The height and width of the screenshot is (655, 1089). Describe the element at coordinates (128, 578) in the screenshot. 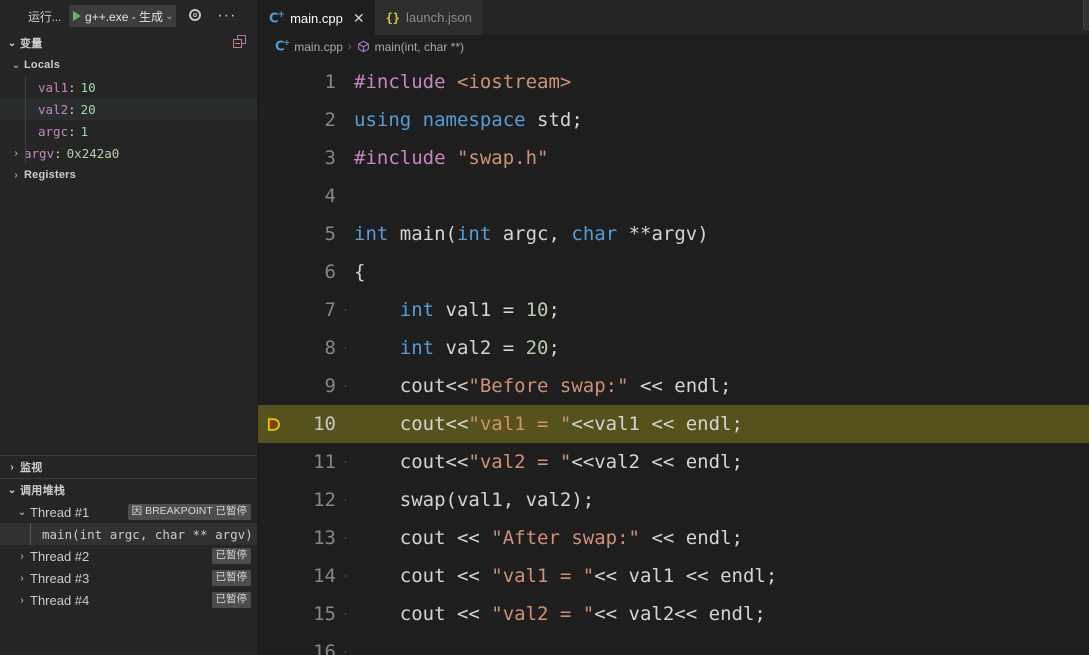

I see `callstack-thread-3: › Thread #3 已暂停` at that location.